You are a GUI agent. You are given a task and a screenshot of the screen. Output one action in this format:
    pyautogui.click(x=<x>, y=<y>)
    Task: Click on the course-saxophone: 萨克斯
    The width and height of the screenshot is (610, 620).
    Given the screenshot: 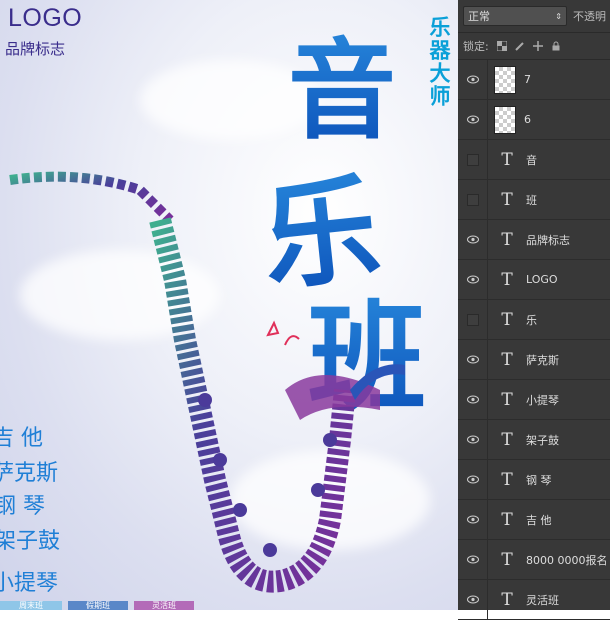 What is the action you would take?
    pyautogui.click(x=29, y=471)
    